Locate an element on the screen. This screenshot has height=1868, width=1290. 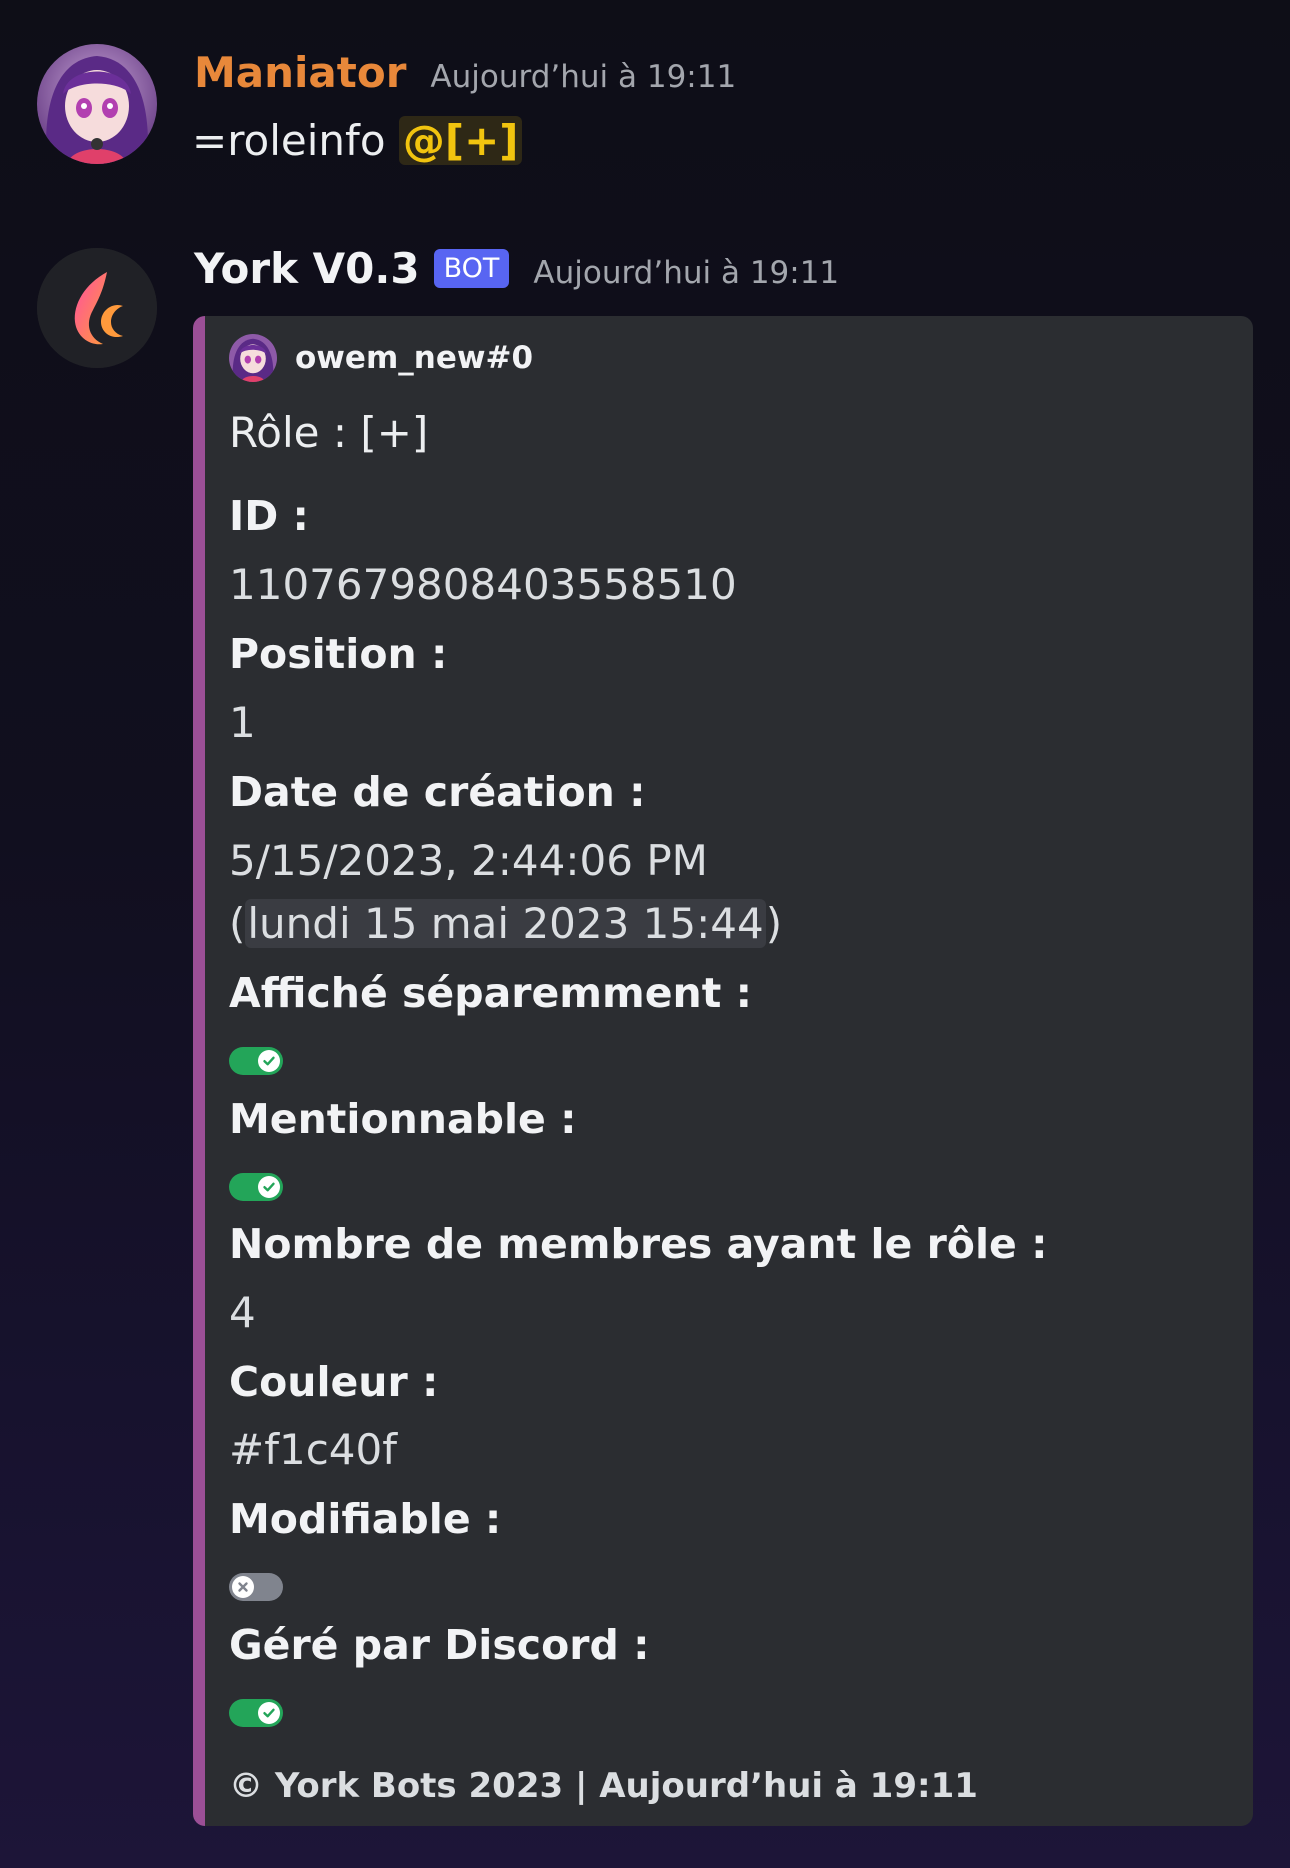
embed-description: Rôle : [+] is located at coordinates (329, 432).